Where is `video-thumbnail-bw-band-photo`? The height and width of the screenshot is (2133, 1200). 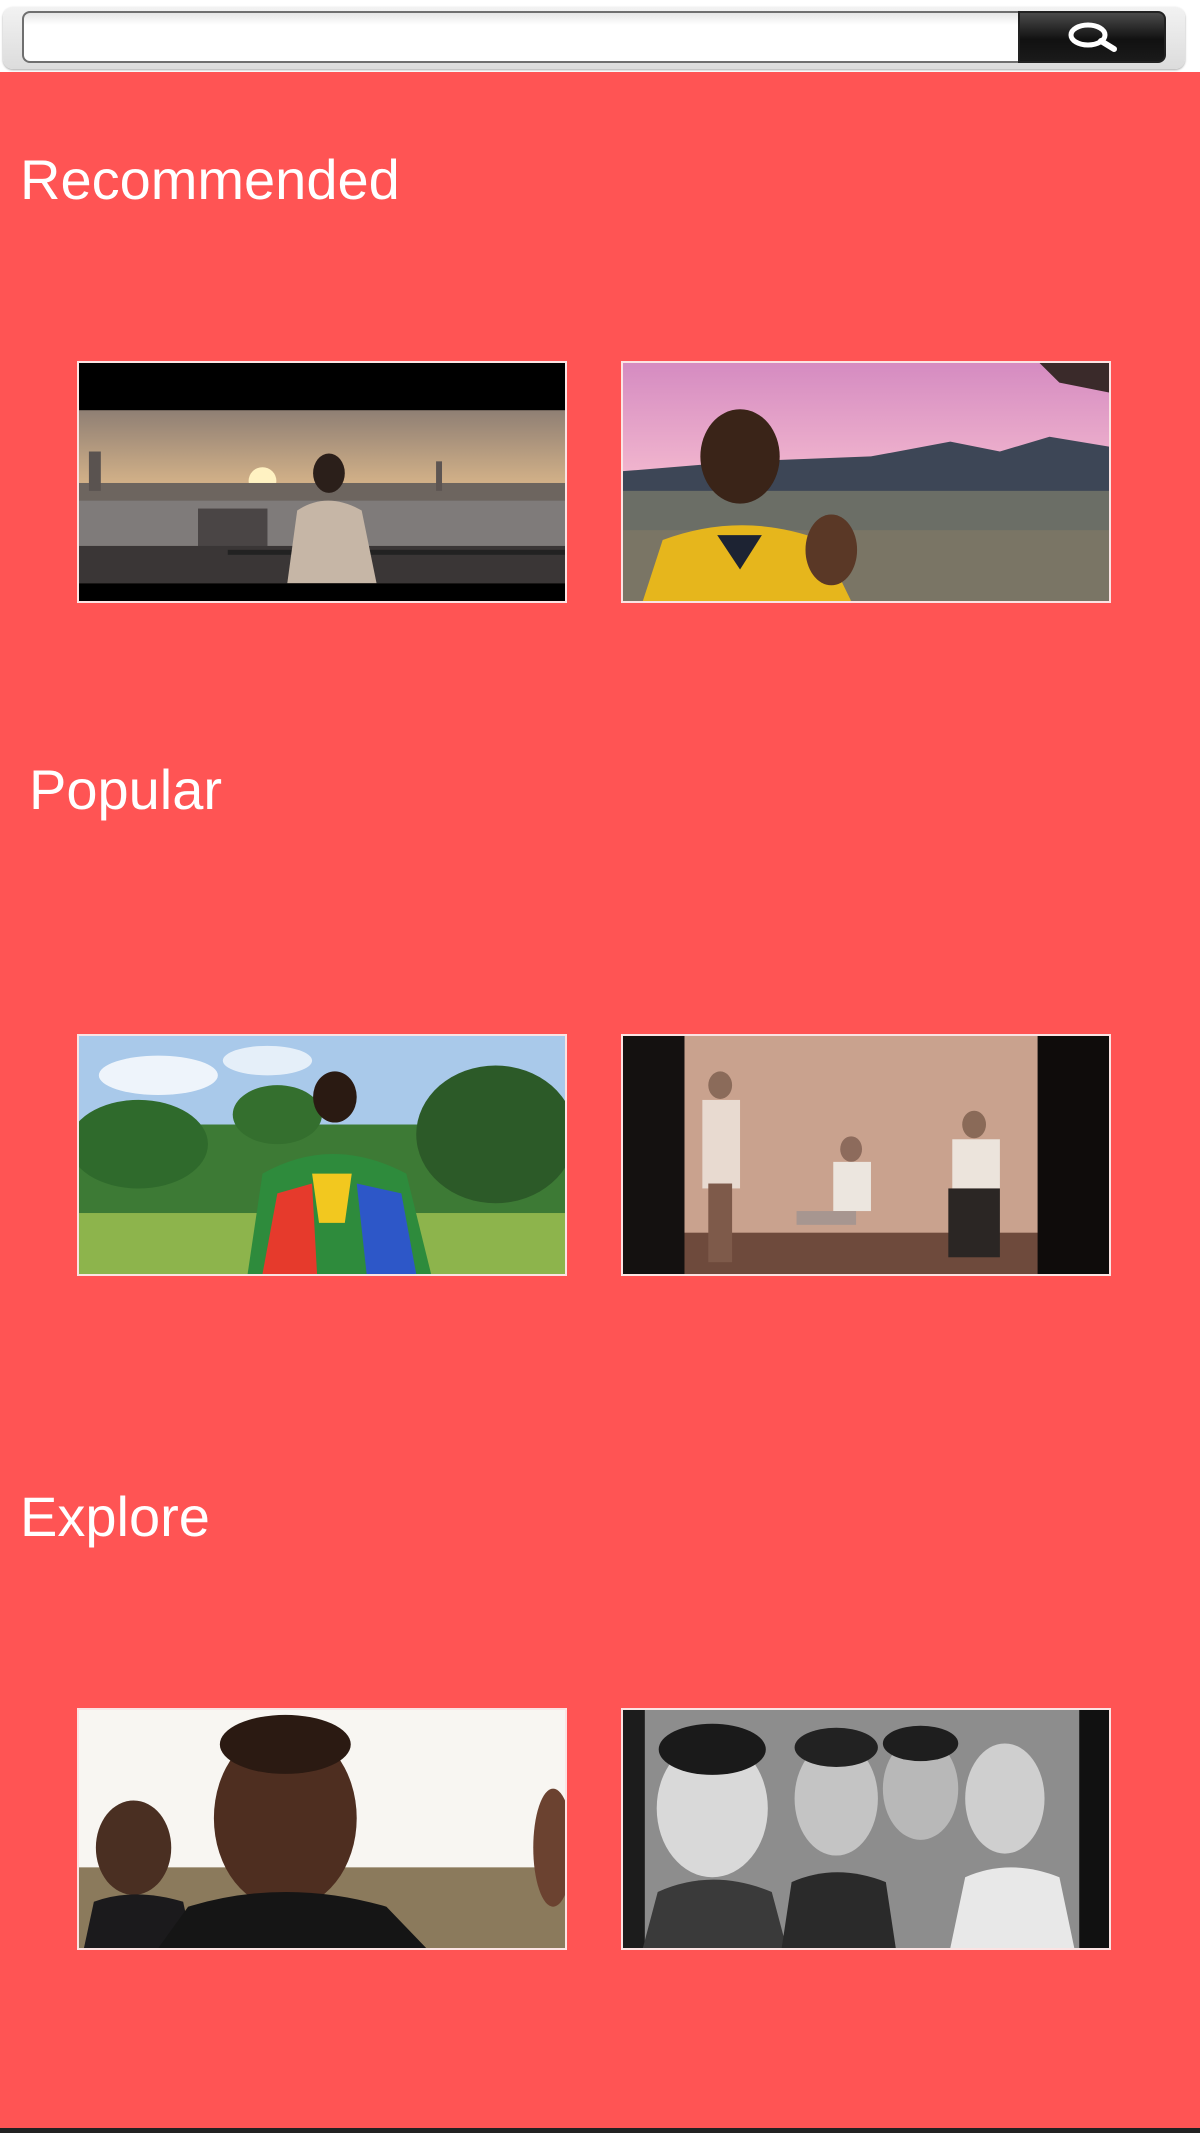
video-thumbnail-bw-band-photo is located at coordinates (866, 1829).